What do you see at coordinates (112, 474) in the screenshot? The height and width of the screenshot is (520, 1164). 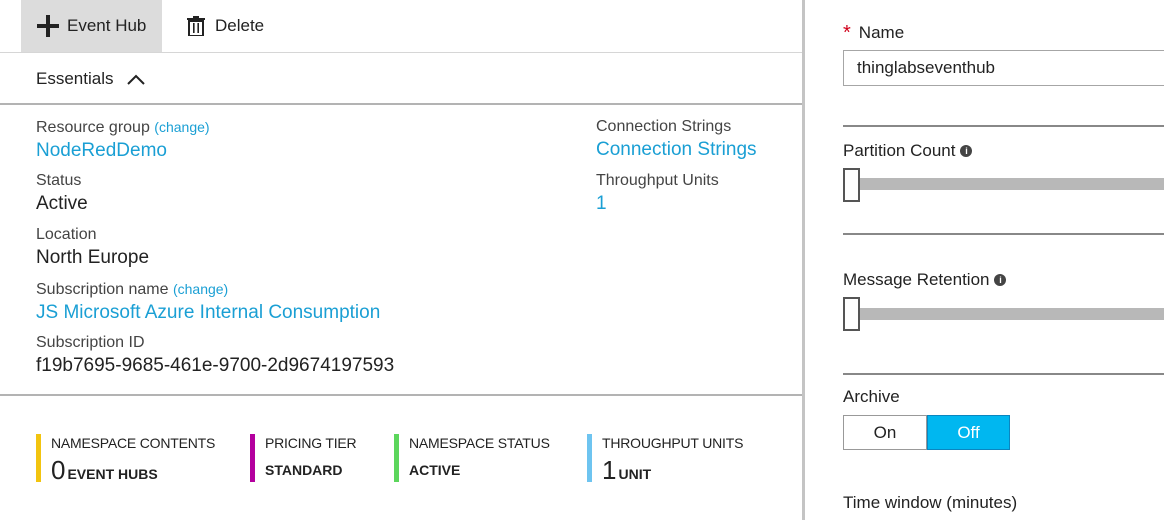 I see `tile-unit: EVENT HUBS` at bounding box center [112, 474].